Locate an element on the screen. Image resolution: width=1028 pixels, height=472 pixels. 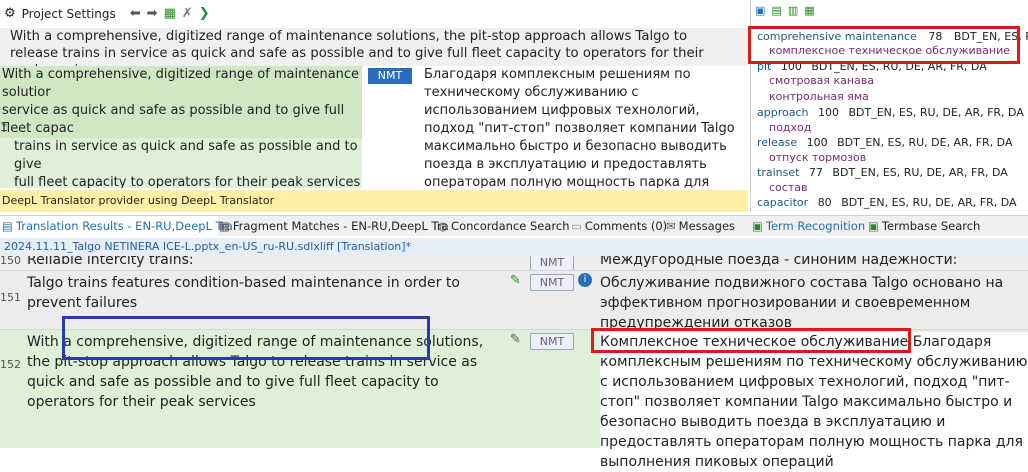
segment-number: 150 is located at coordinates (10, 261).